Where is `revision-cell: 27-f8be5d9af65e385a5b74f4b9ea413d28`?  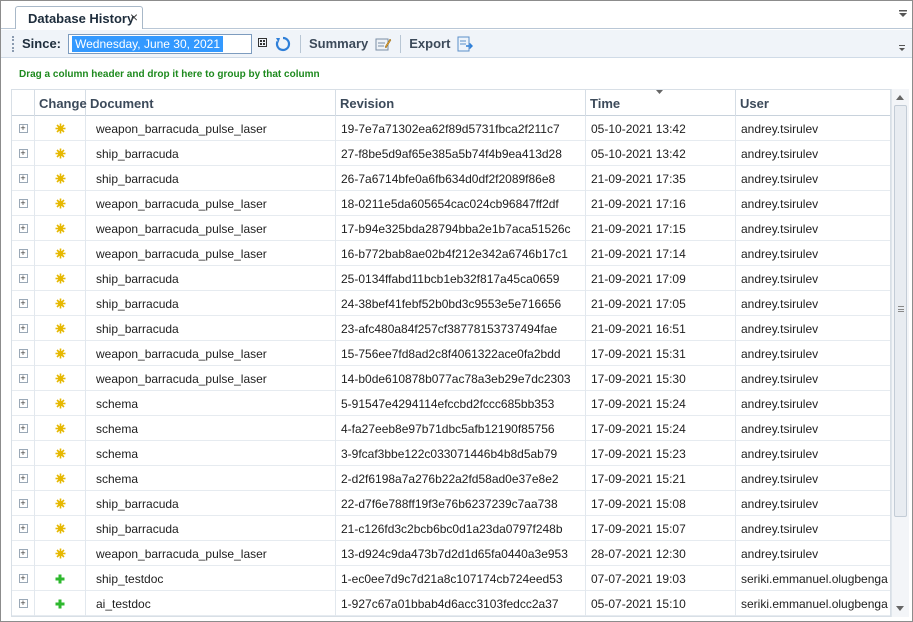 revision-cell: 27-f8be5d9af65e385a5b74f4b9ea413d28 is located at coordinates (461, 153).